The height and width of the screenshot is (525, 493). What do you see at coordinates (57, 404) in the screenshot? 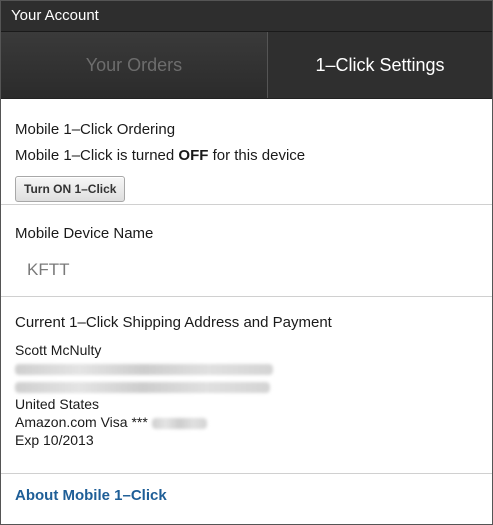
I see `address-country: United States` at bounding box center [57, 404].